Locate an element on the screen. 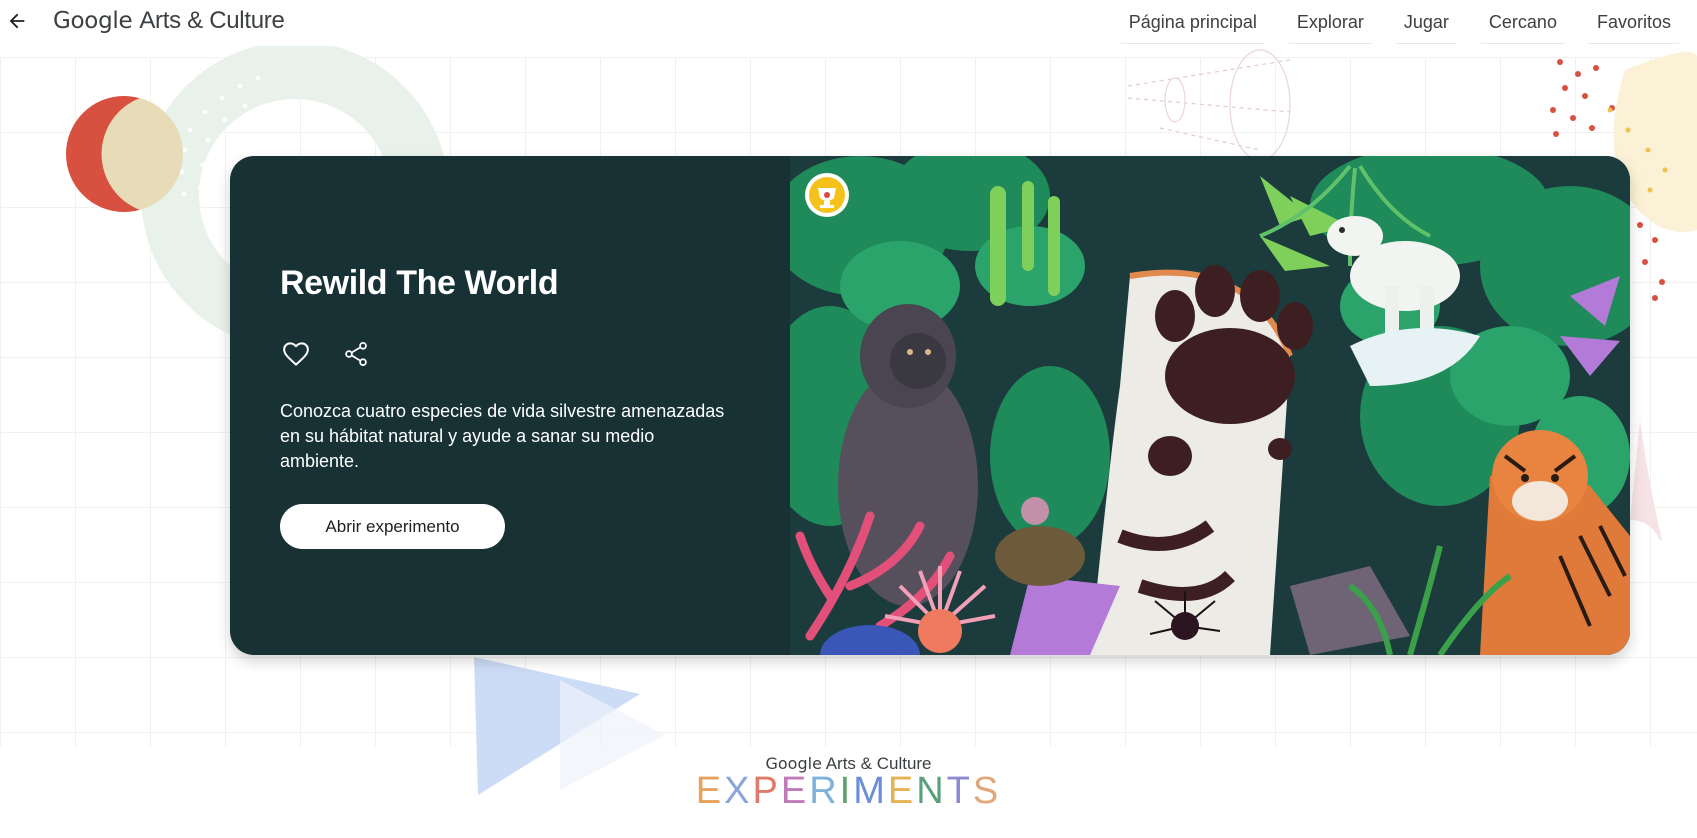 Image resolution: width=1697 pixels, height=838 pixels. nav-home: Página principal is located at coordinates (1192, 23).